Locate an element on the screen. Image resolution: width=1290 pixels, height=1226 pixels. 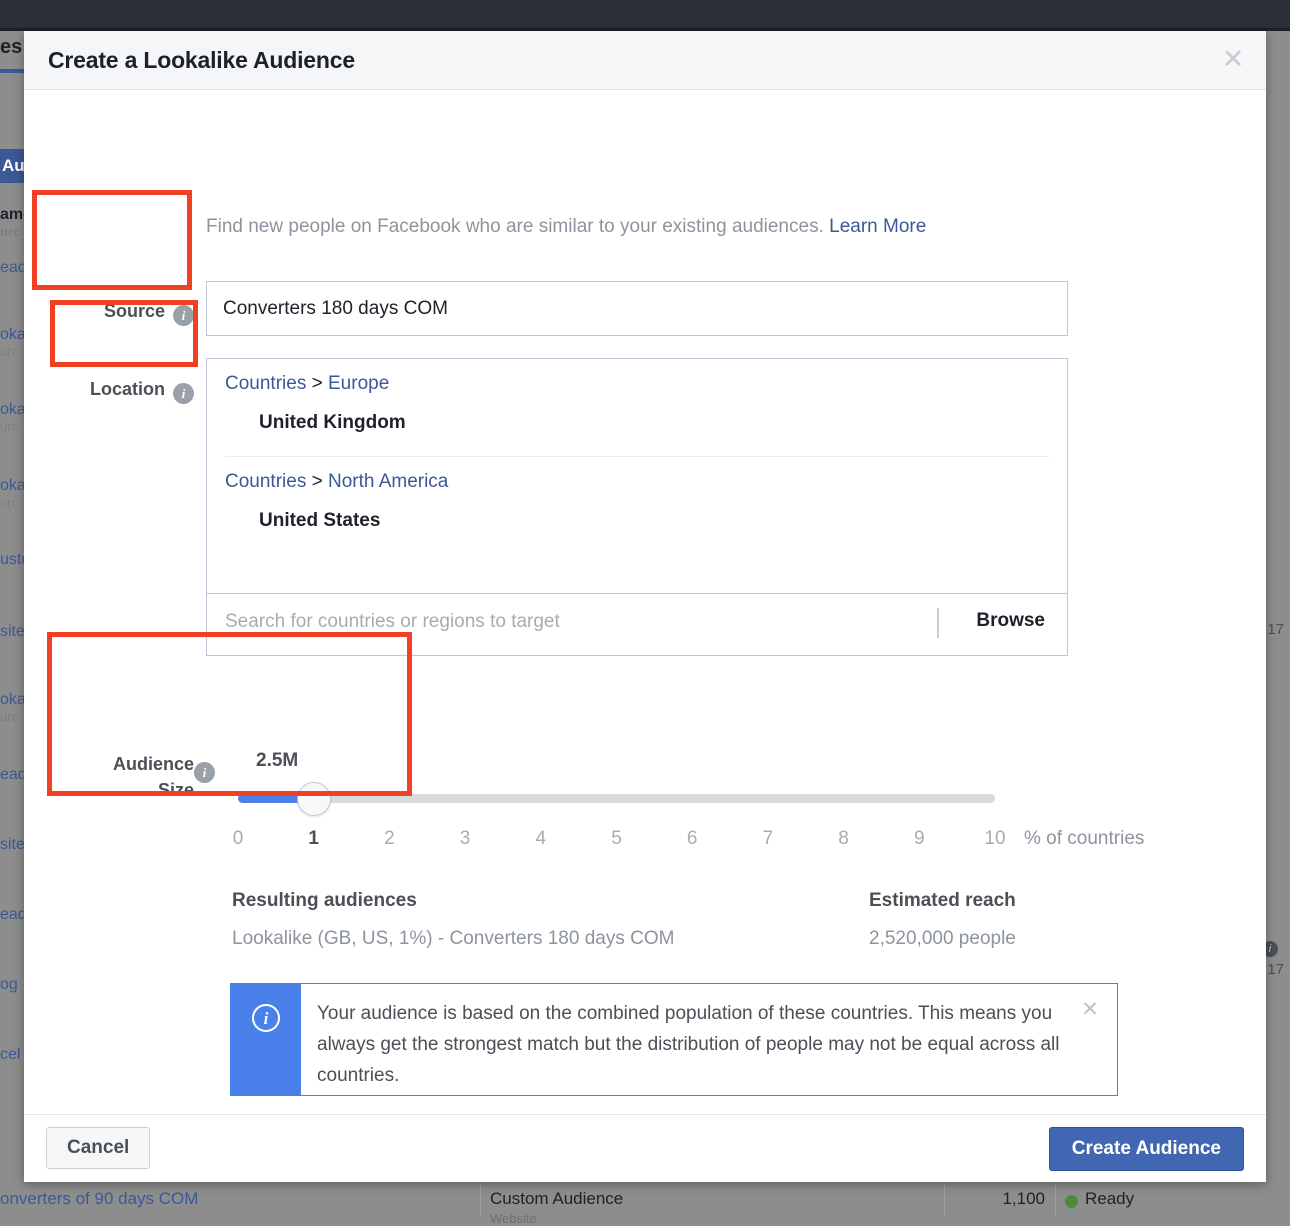
background-table-row: ameurc is located at coordinates (12, 222).